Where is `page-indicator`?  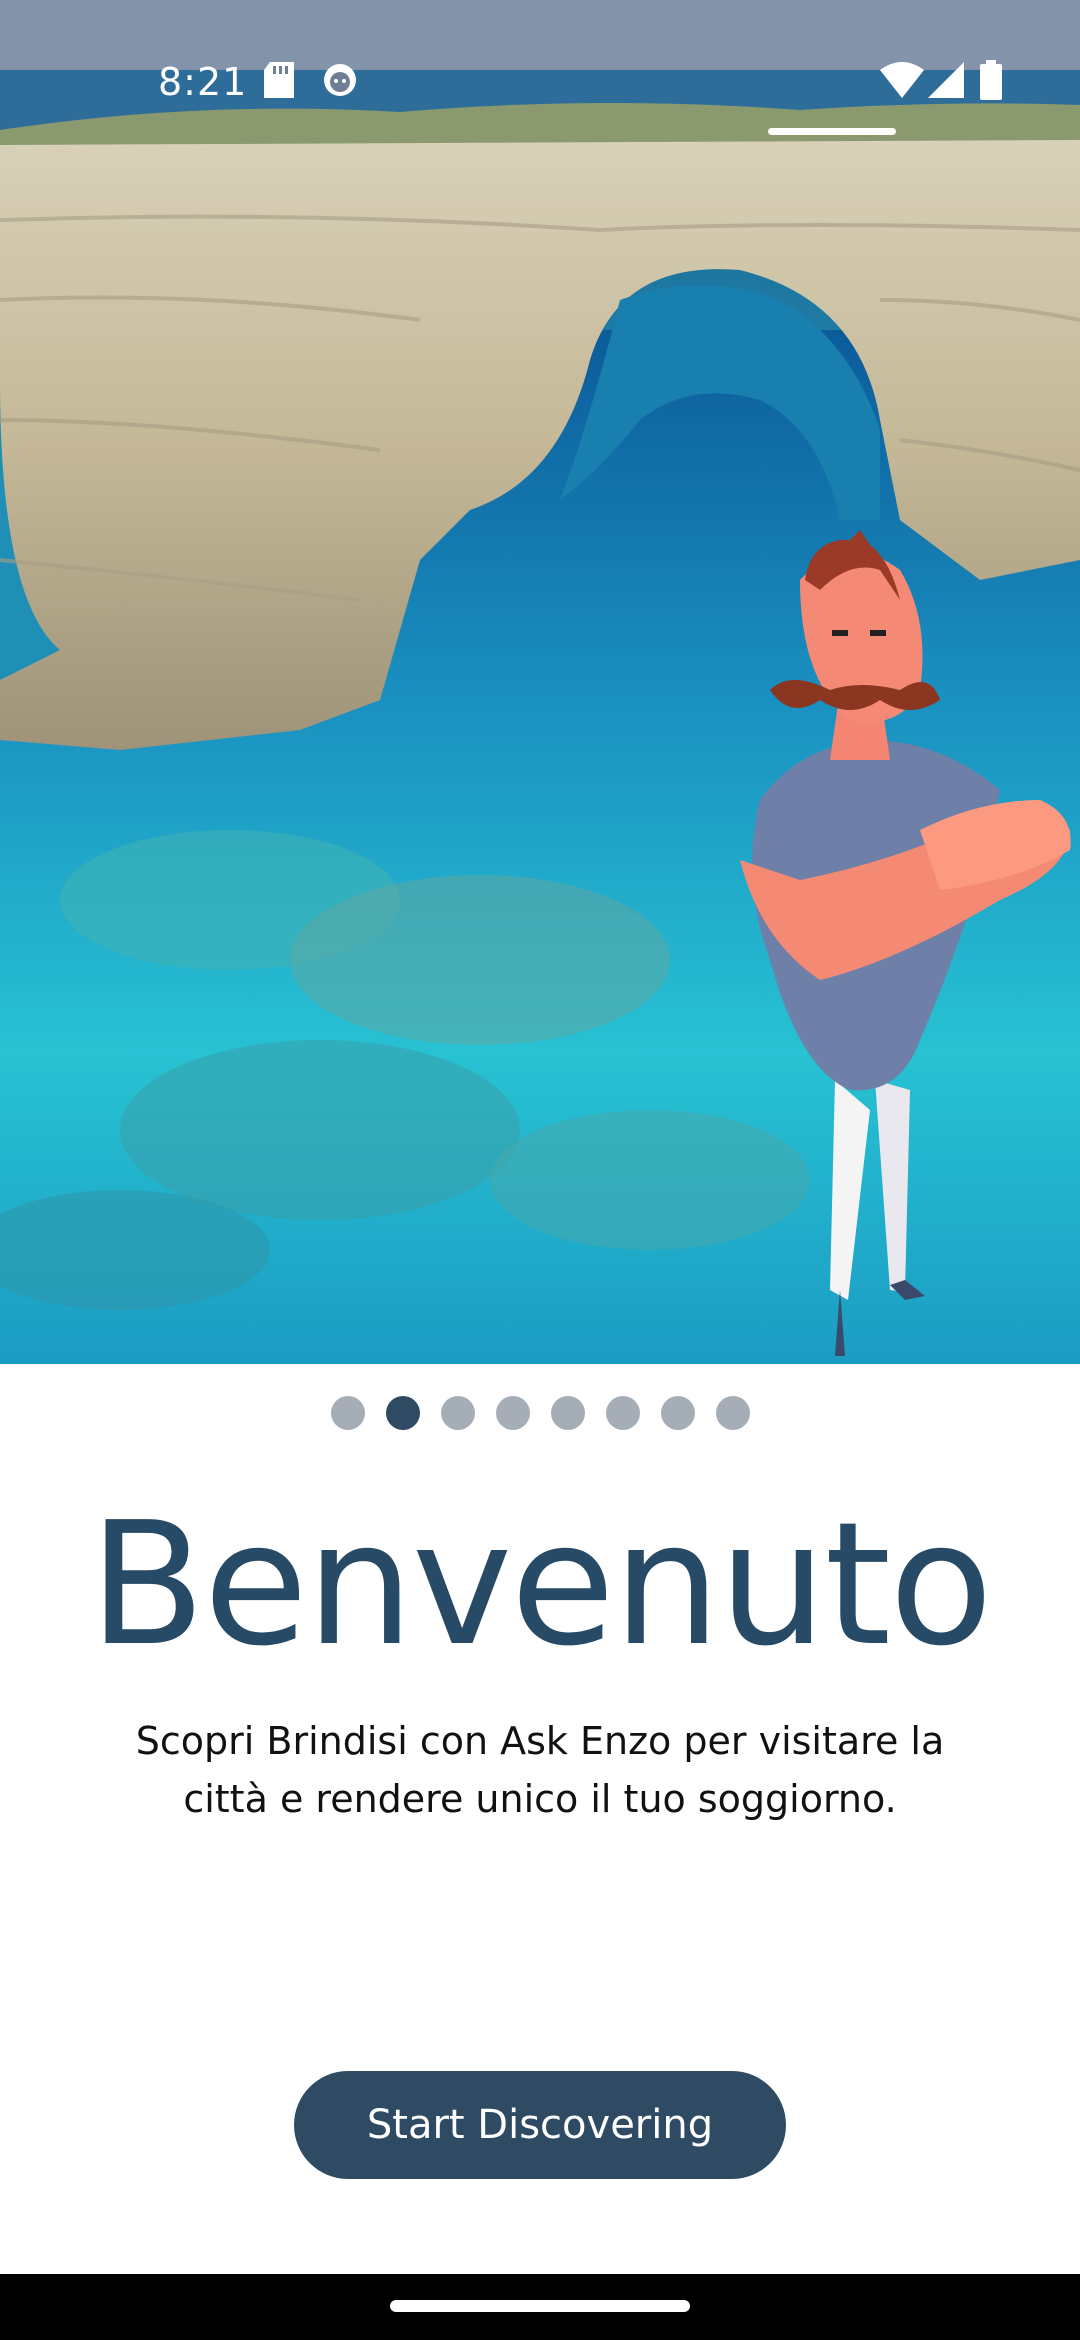 page-indicator is located at coordinates (540, 1413).